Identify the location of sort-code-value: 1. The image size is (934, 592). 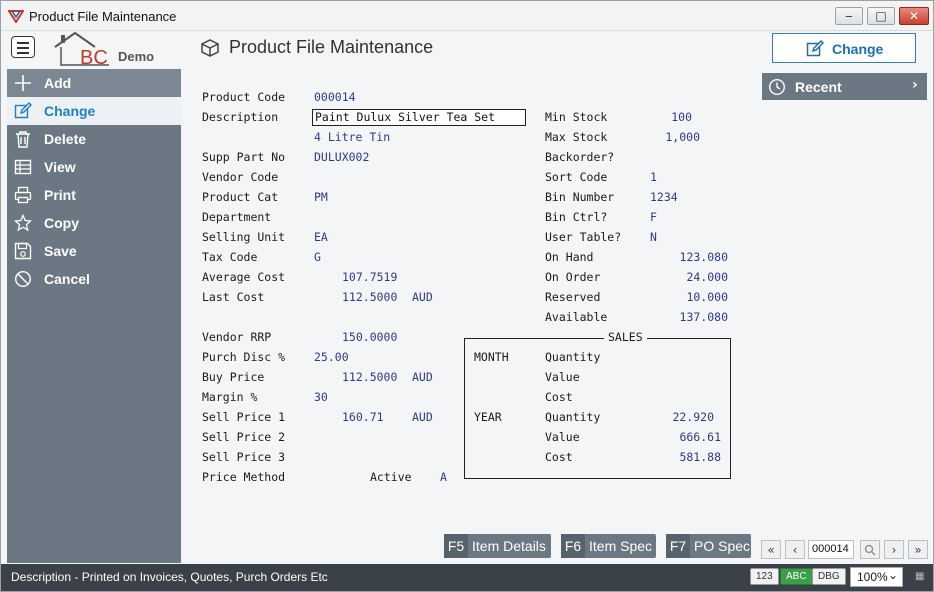
(653, 177).